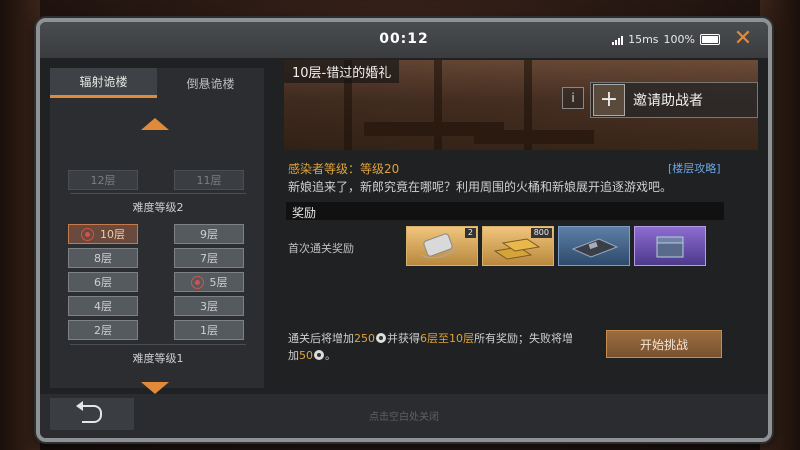 The width and height of the screenshot is (800, 450). What do you see at coordinates (155, 388) in the screenshot?
I see `scroll-down-arrow-icon` at bounding box center [155, 388].